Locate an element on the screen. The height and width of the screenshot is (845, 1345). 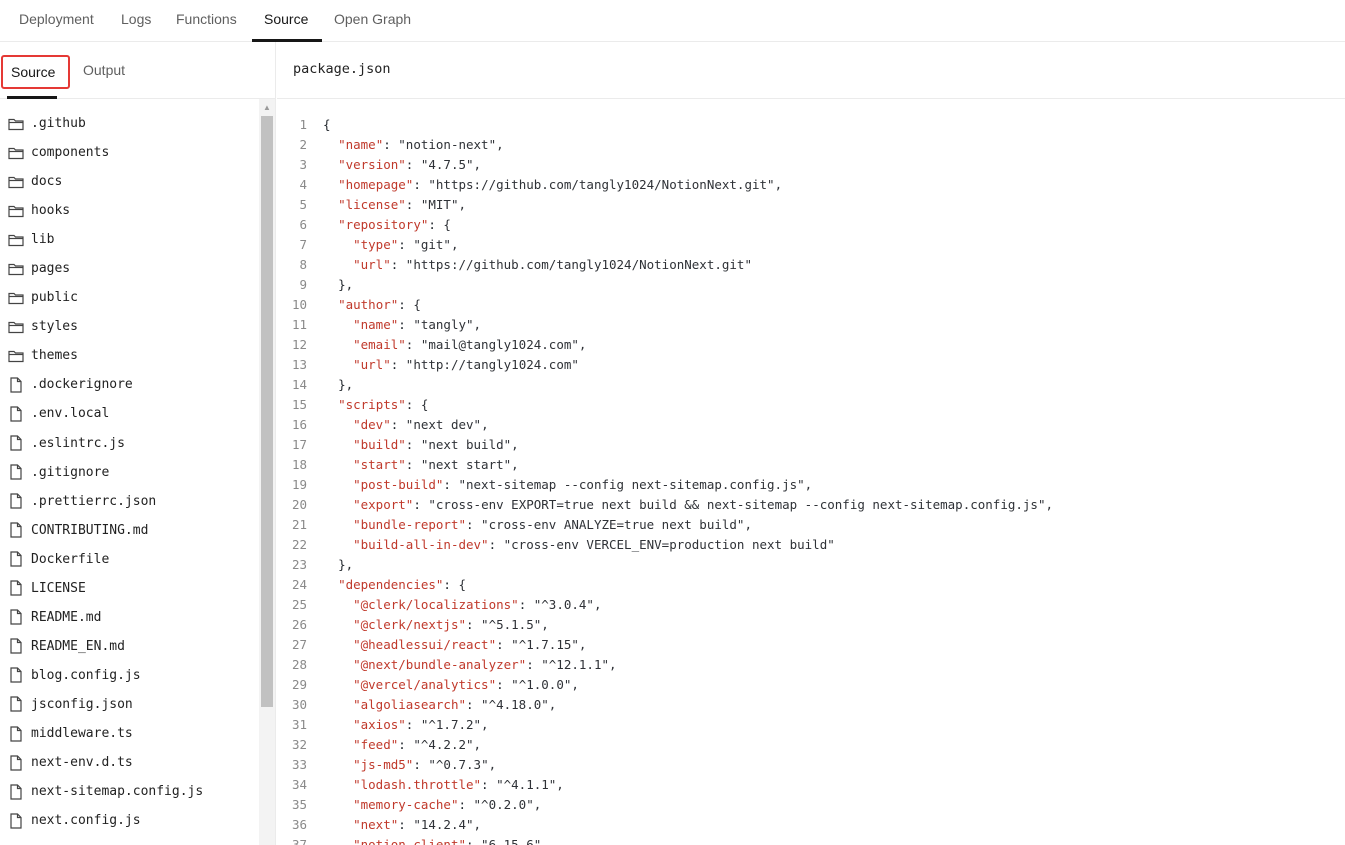
code-text: "memory-cache": "^0.2.0", is located at coordinates (447, 804).